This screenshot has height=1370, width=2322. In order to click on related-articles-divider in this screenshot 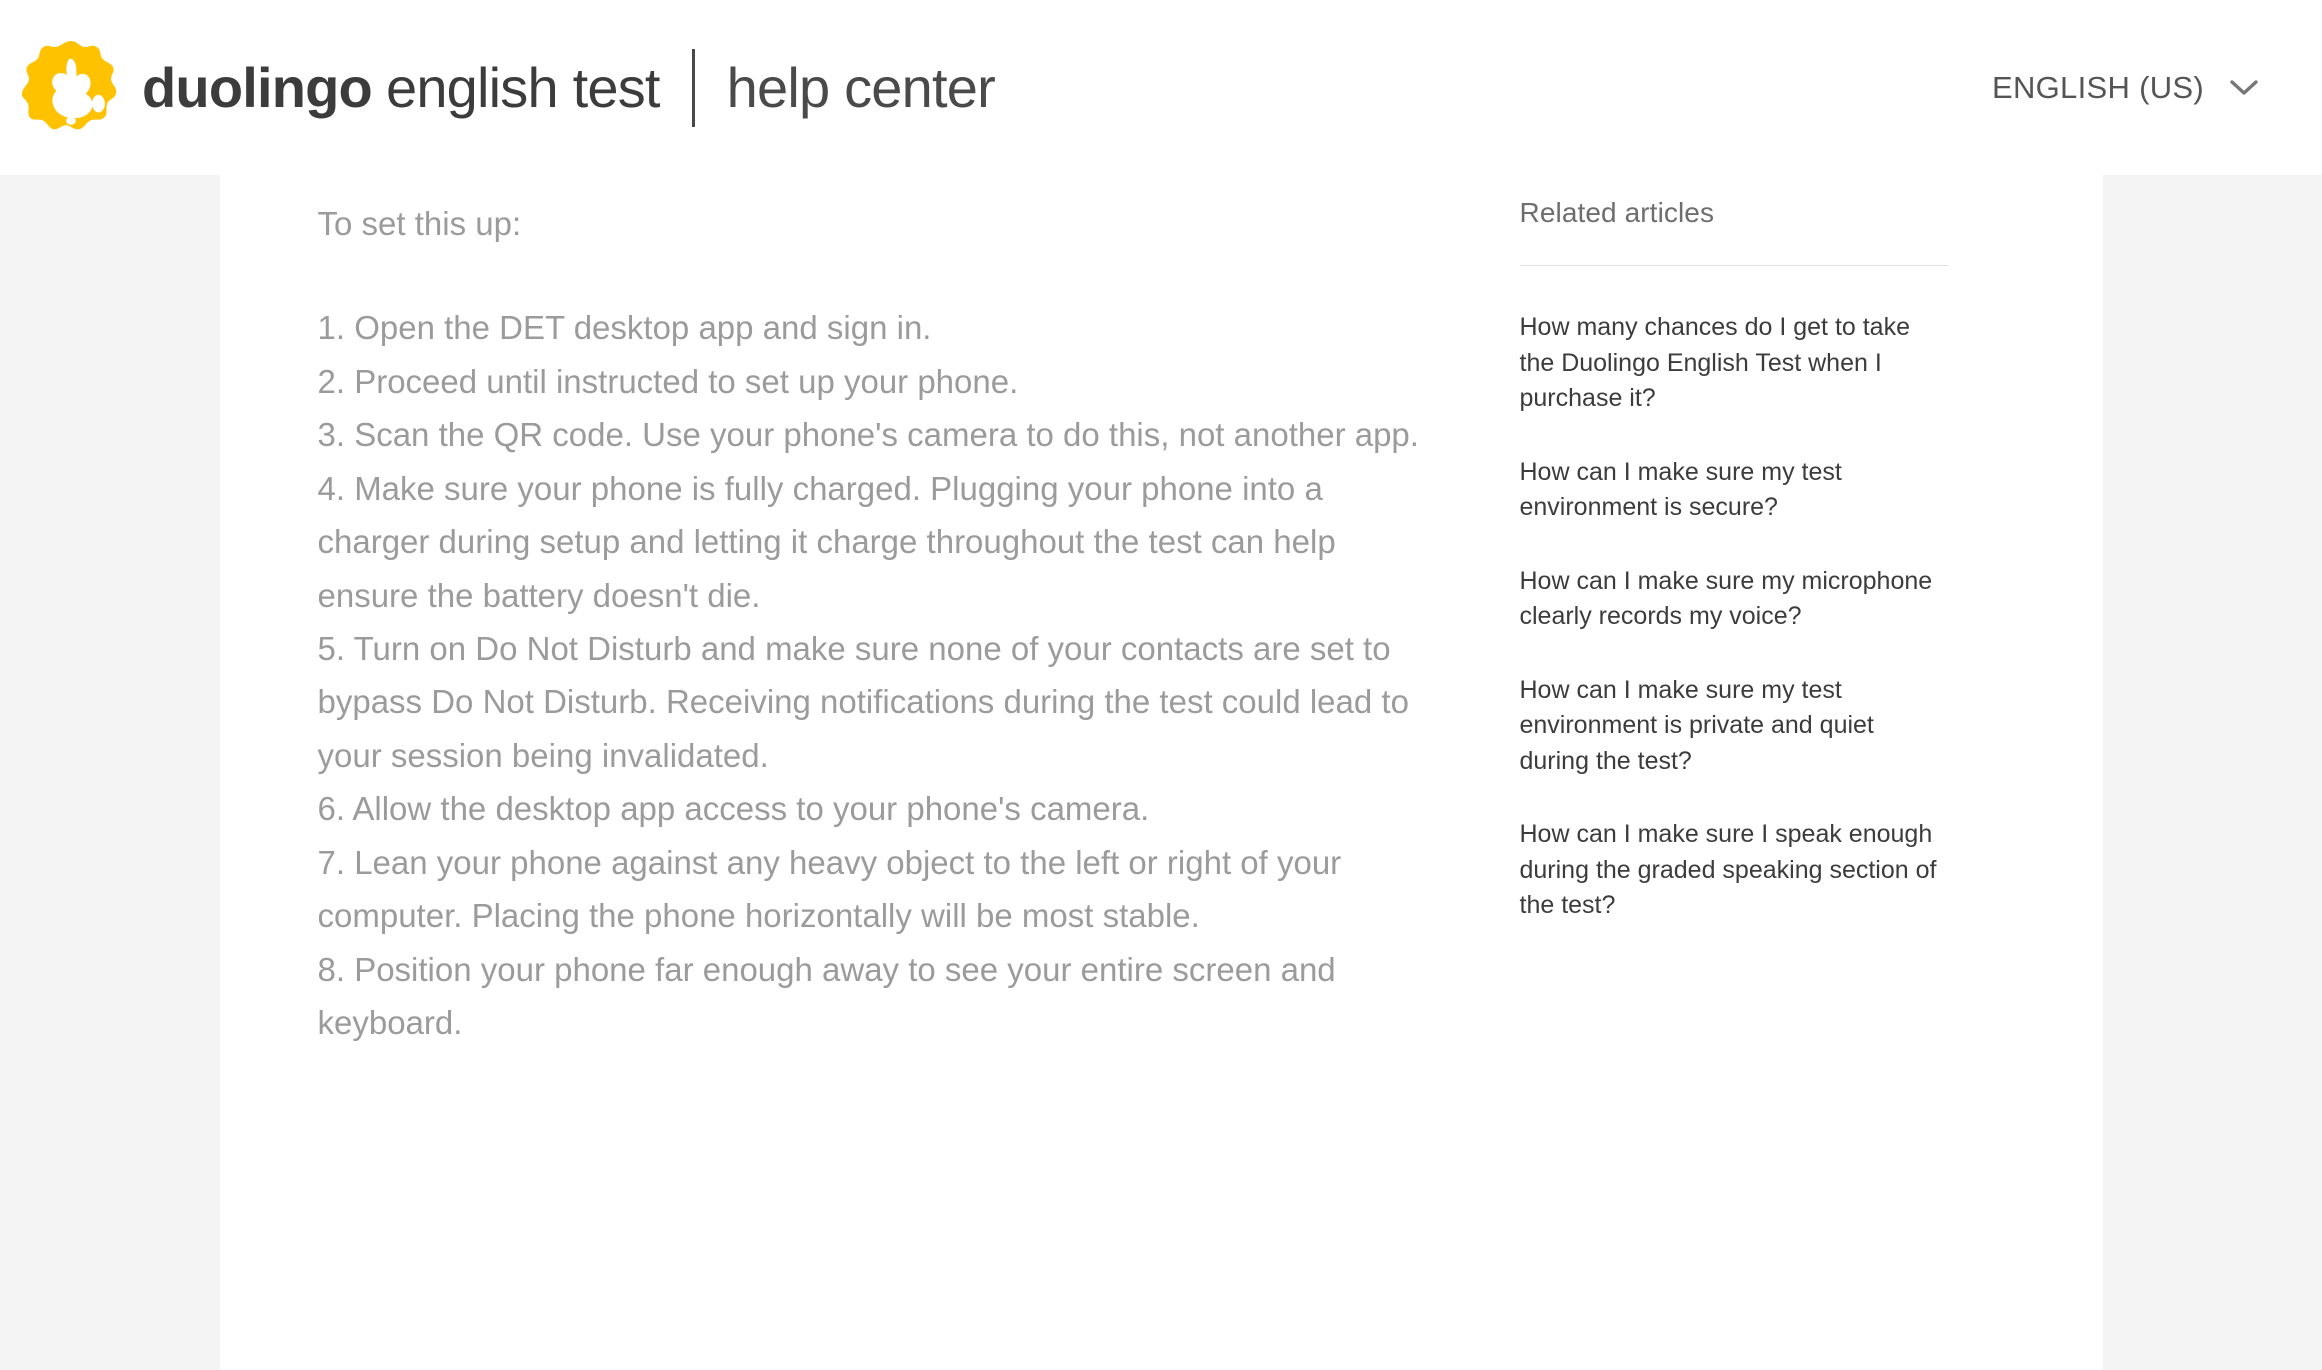, I will do `click(1733, 265)`.